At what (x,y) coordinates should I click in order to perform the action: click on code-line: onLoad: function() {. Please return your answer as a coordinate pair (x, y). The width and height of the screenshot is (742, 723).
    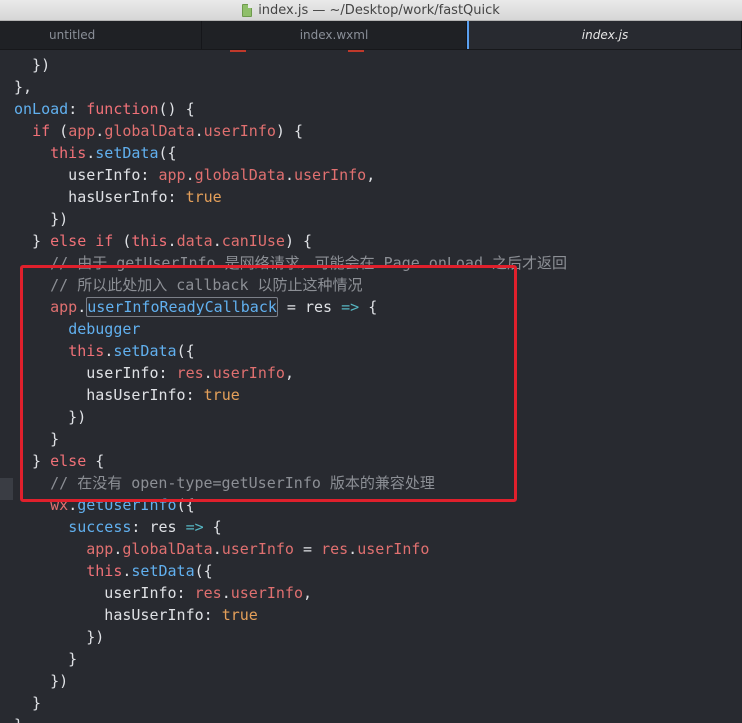
    Looking at the image, I should click on (378, 109).